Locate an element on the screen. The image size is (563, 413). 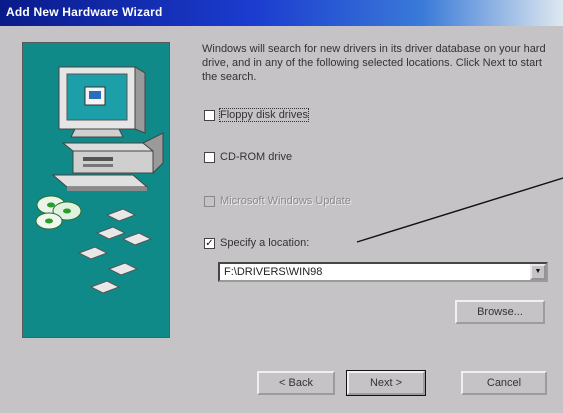
floppy-disk-icons is located at coordinates (115, 251).